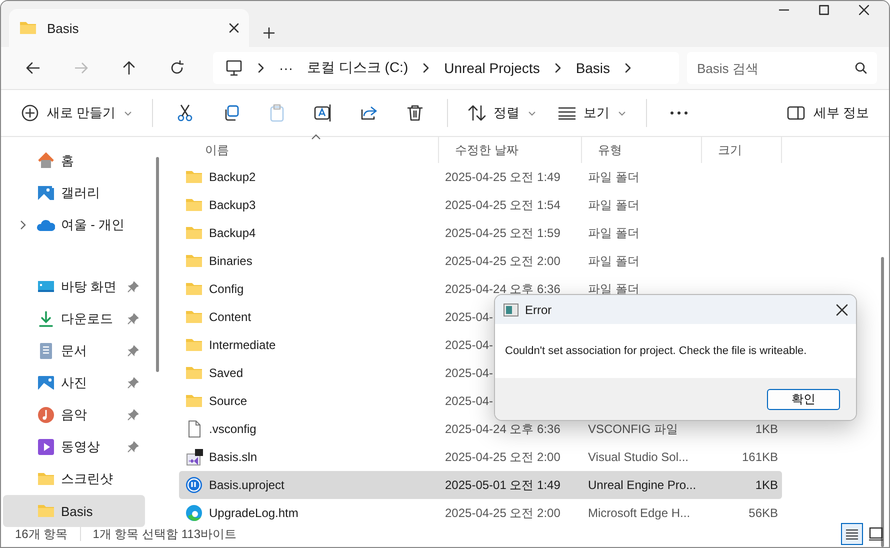 This screenshot has width=890, height=548. What do you see at coordinates (539, 309) in the screenshot?
I see `dialog-title: Error` at bounding box center [539, 309].